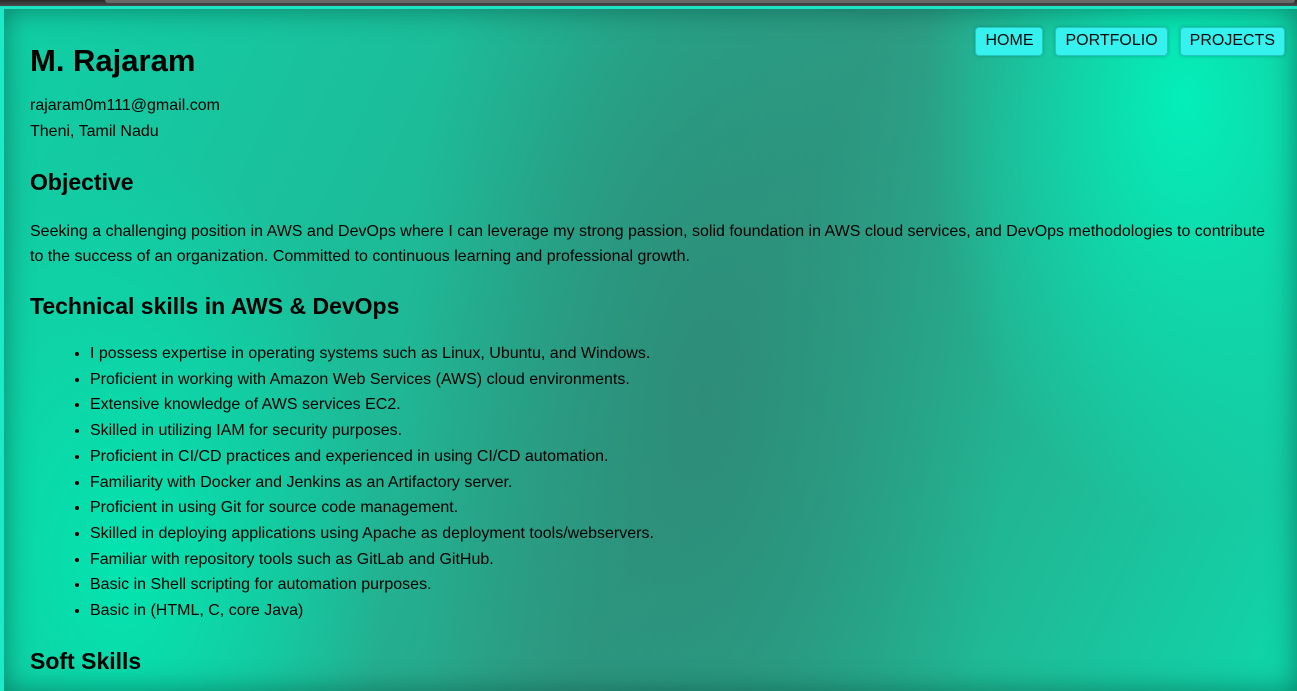  What do you see at coordinates (86, 660) in the screenshot?
I see `soft-skills-heading: Soft Skills` at bounding box center [86, 660].